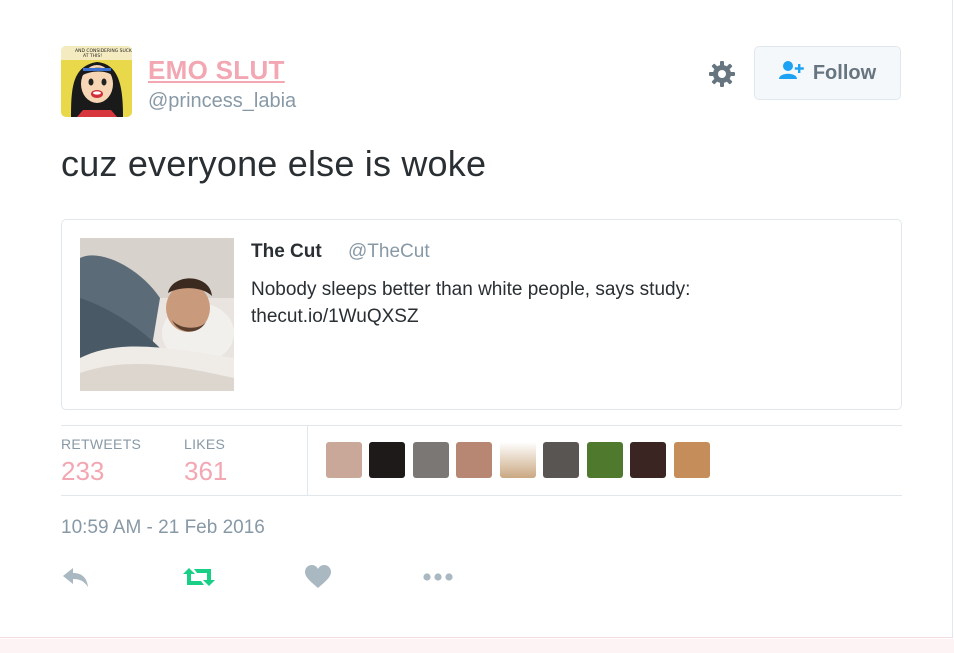 This screenshot has width=954, height=653. I want to click on likes-label: LIKES, so click(205, 444).